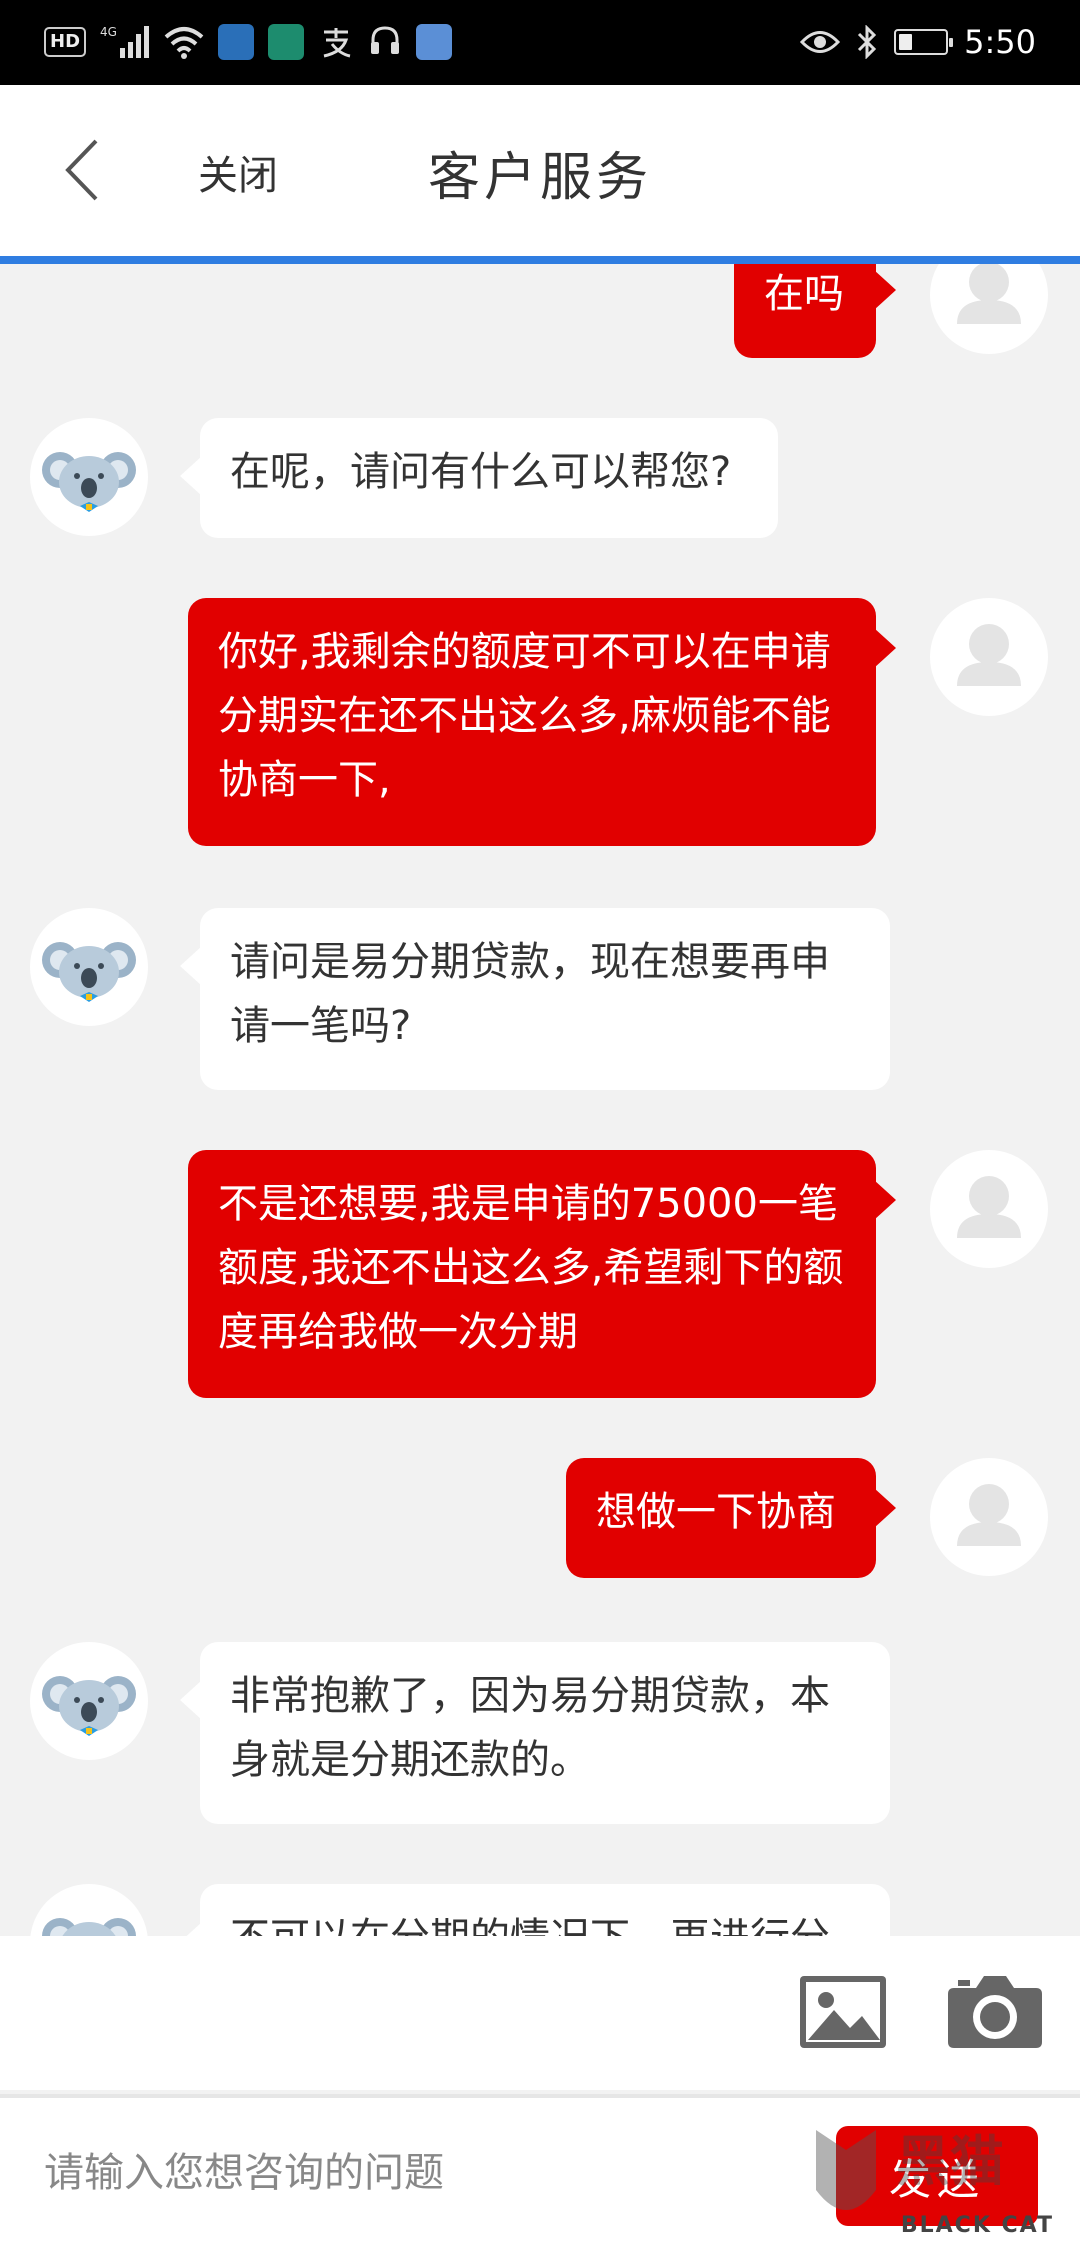 The height and width of the screenshot is (2244, 1080). I want to click on agent-bubble: 请问是易分期贷款，现在想要再申请一笔吗?, so click(535, 999).